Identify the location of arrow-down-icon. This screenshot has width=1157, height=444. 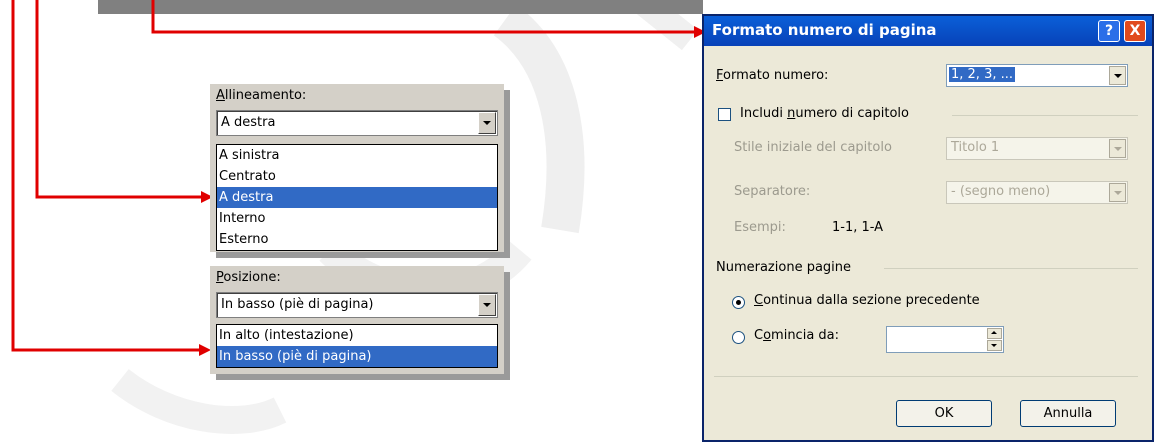
(994, 345).